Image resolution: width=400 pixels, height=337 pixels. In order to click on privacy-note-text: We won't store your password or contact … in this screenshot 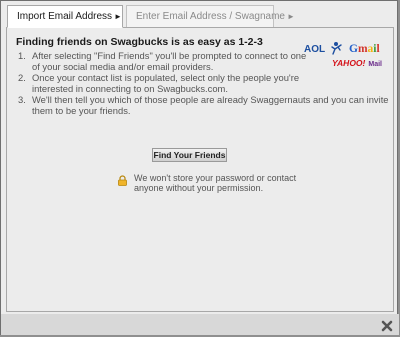, I will do `click(215, 183)`.